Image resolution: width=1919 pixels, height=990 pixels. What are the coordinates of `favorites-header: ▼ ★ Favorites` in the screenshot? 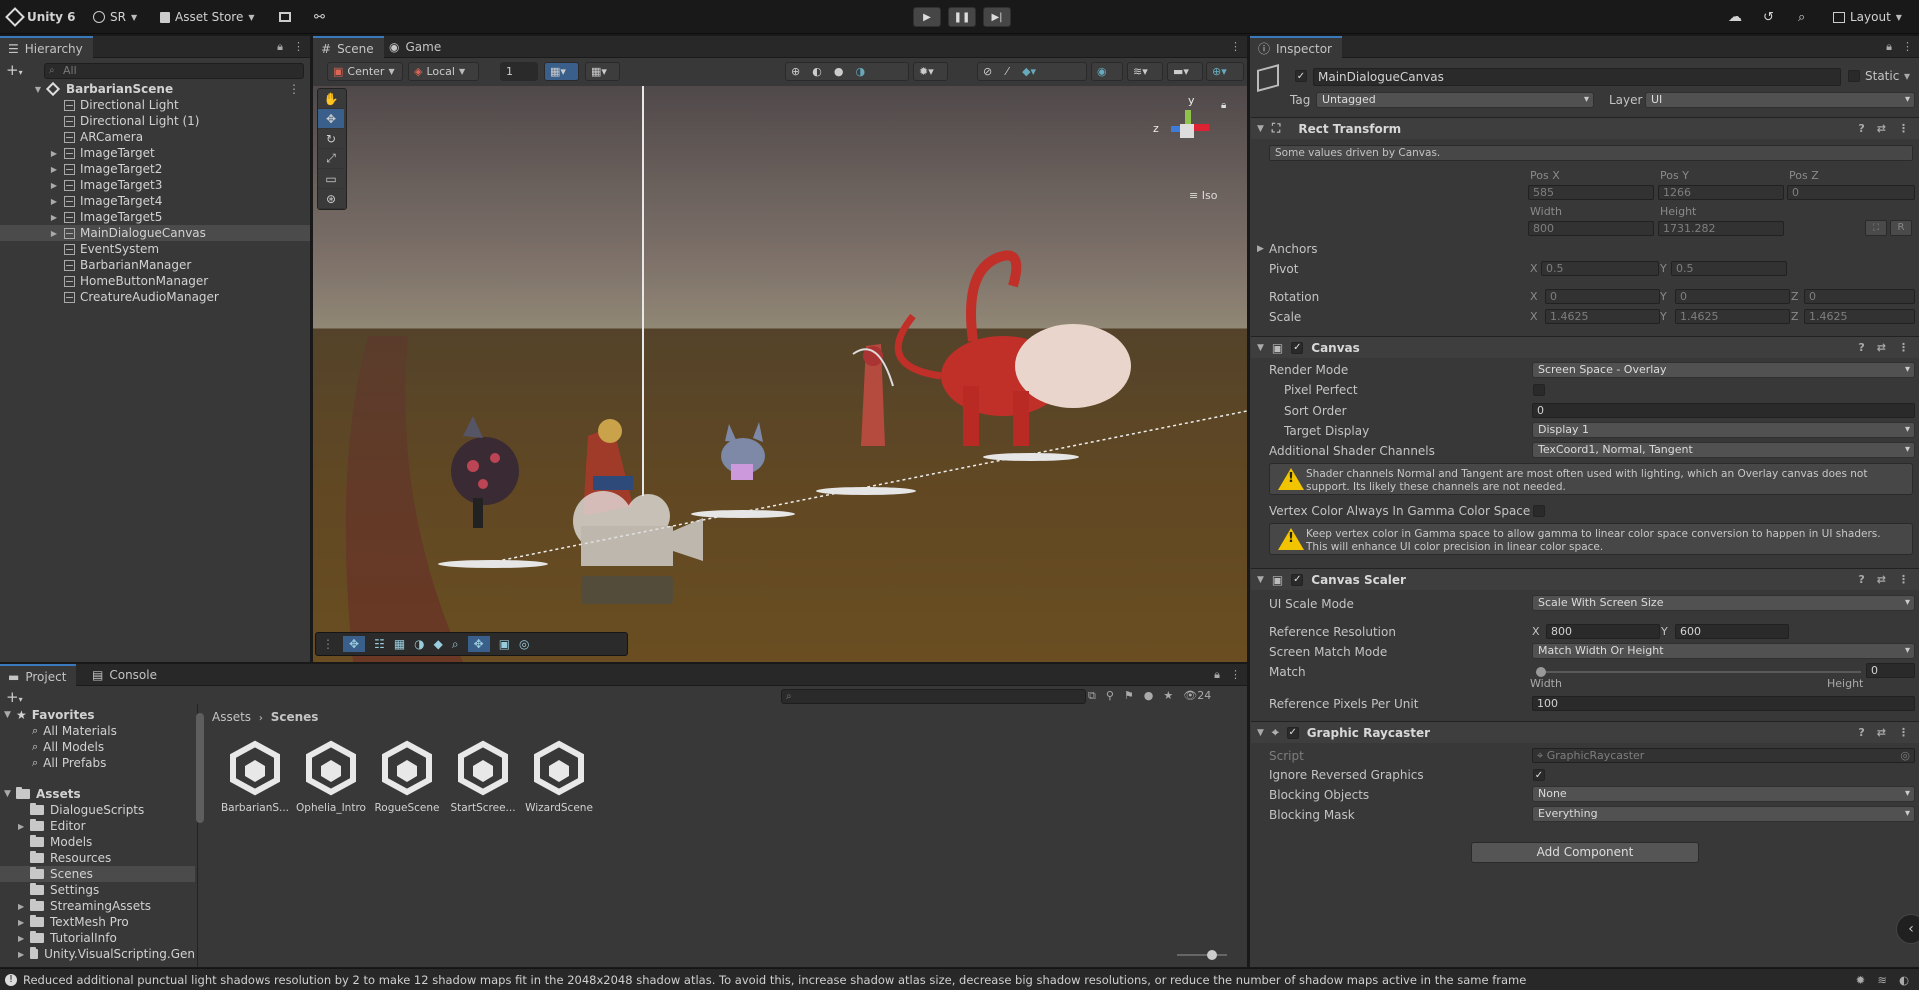 It's located at (97, 715).